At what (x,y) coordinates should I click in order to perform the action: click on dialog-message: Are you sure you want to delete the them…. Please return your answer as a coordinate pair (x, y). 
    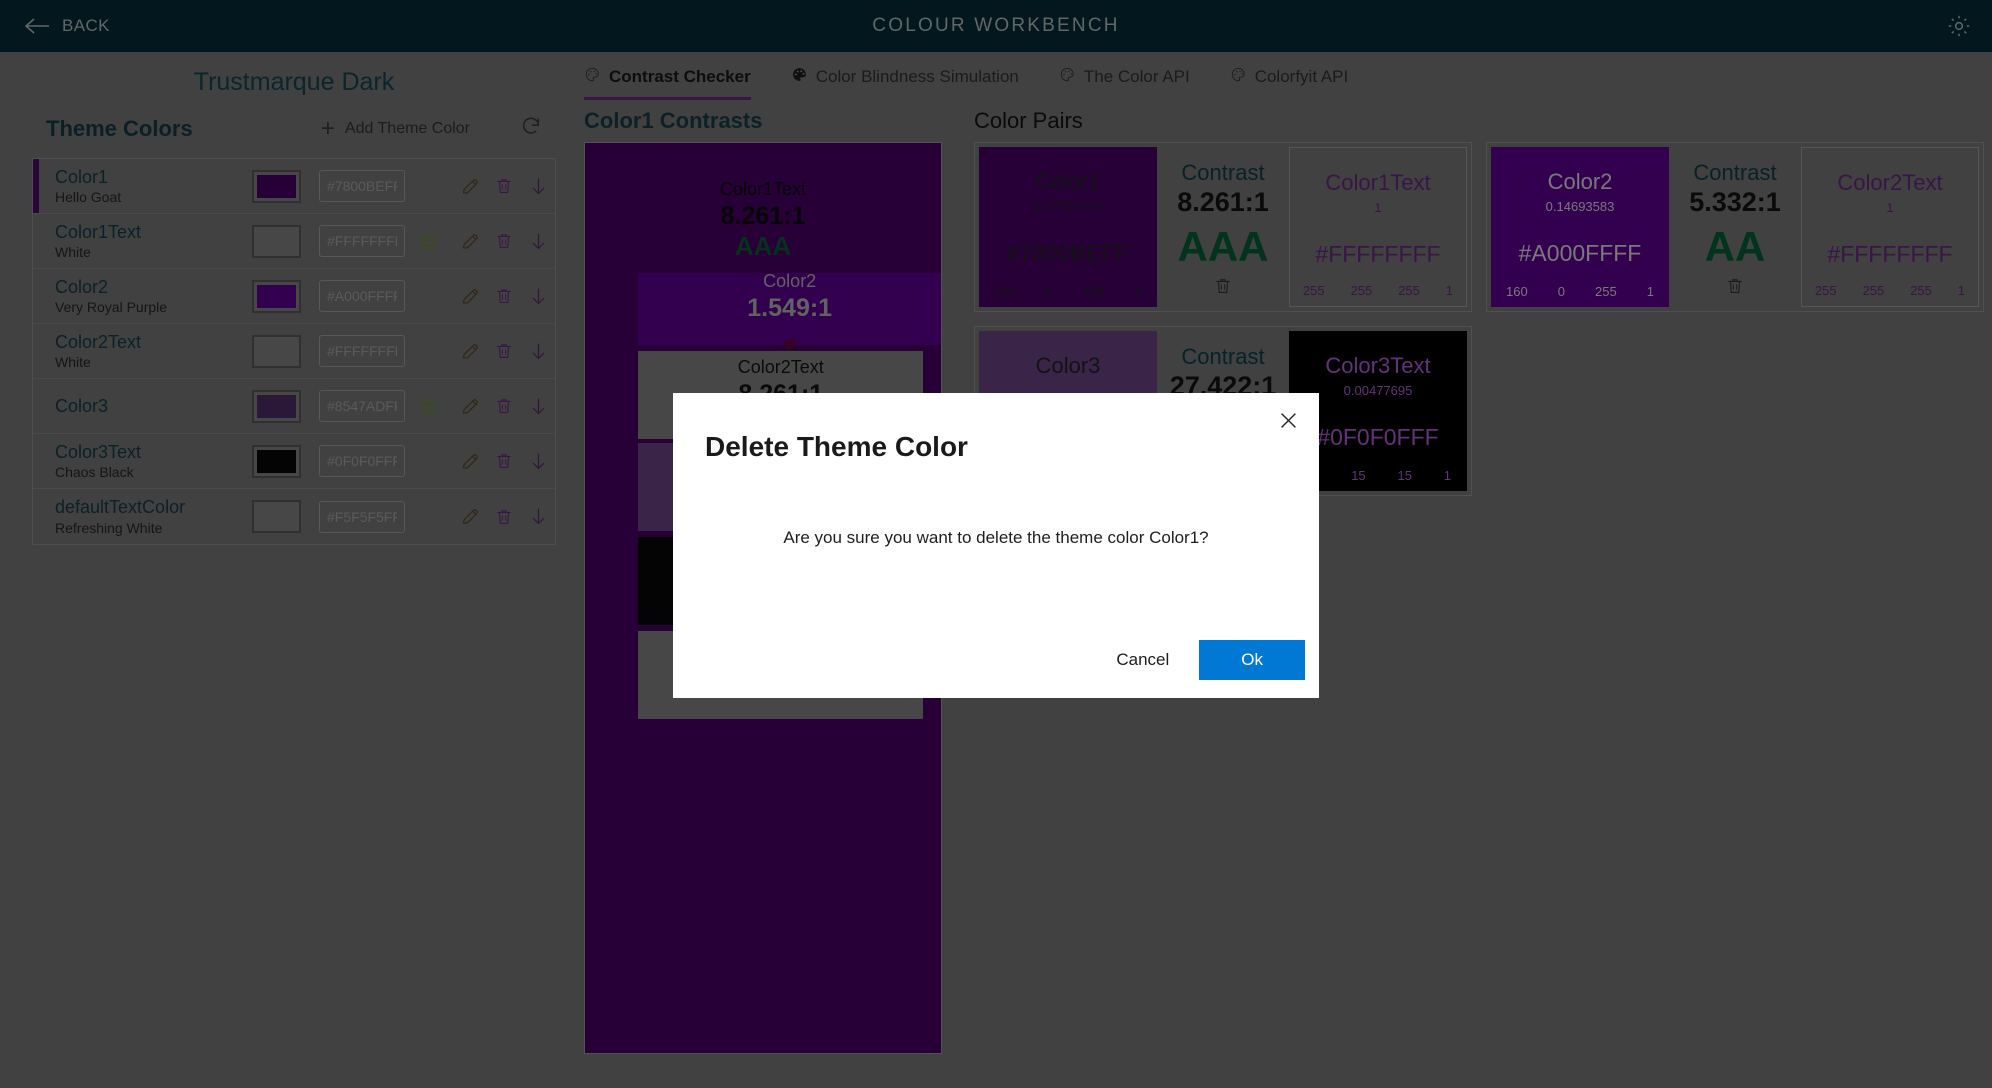
    Looking at the image, I should click on (996, 537).